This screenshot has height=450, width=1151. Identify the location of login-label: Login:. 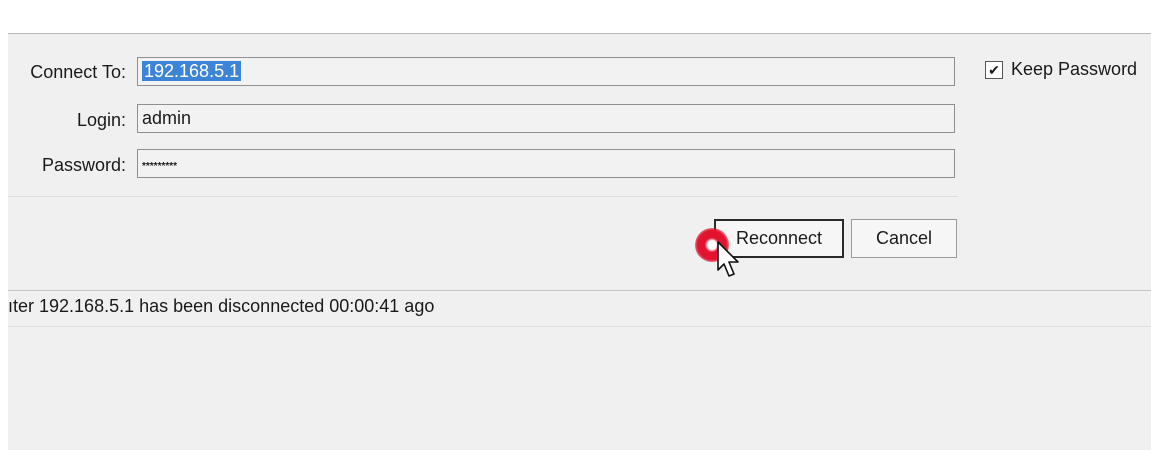
(101, 120).